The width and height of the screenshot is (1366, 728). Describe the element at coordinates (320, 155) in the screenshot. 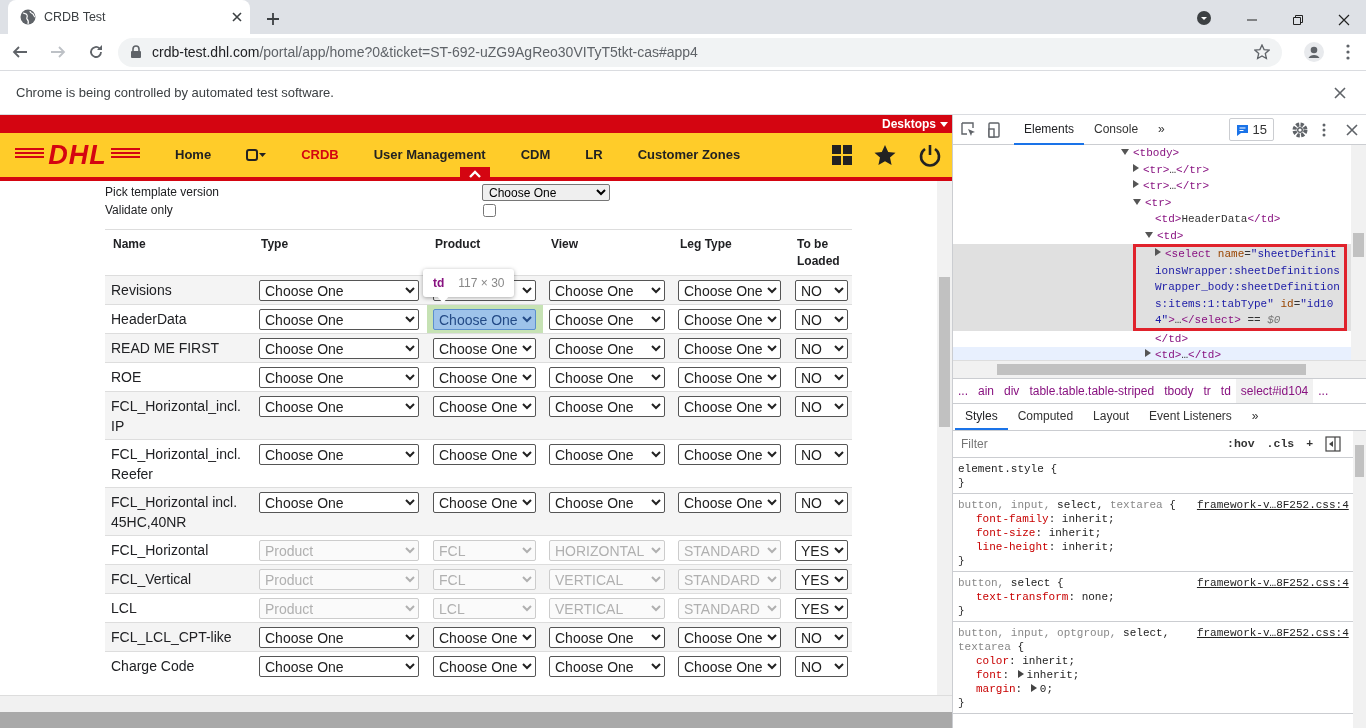

I see `nav-link: CRDB` at that location.